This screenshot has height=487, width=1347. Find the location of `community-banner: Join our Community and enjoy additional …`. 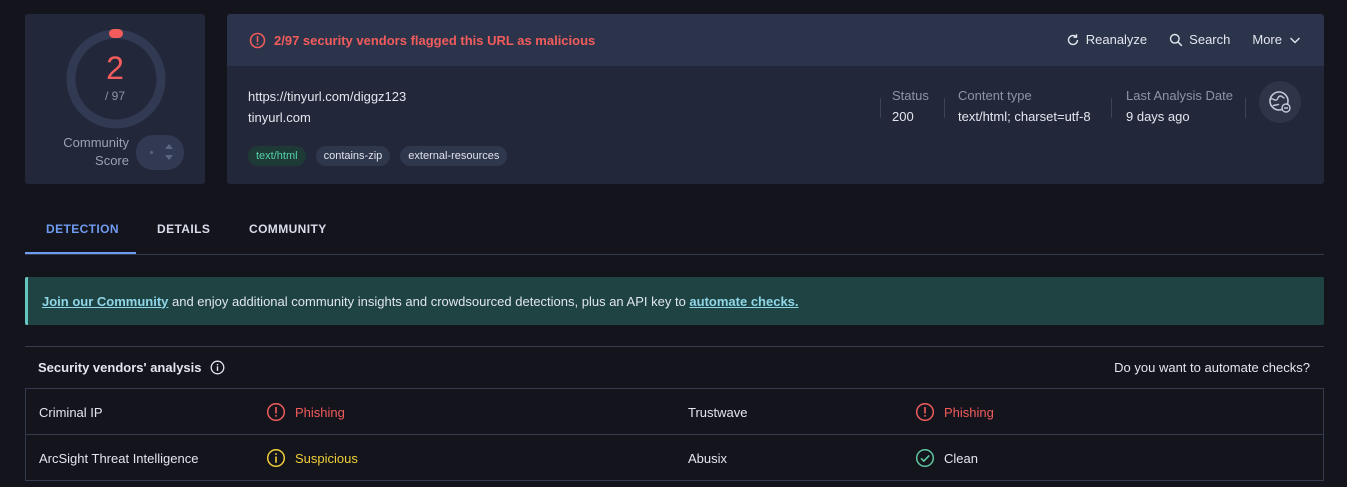

community-banner: Join our Community and enjoy additional … is located at coordinates (674, 301).